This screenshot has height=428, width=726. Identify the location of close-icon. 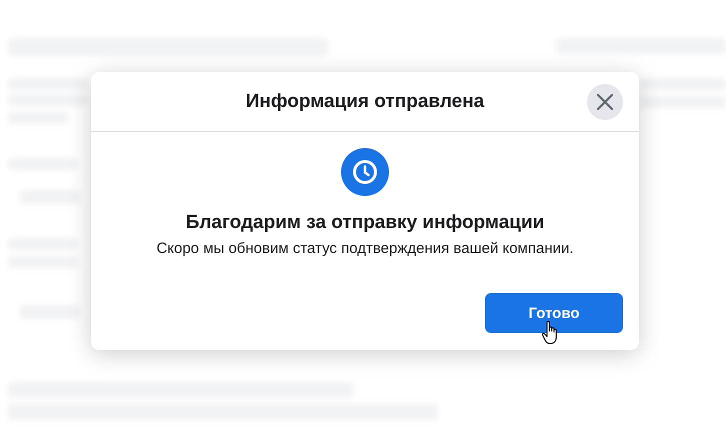
(605, 102).